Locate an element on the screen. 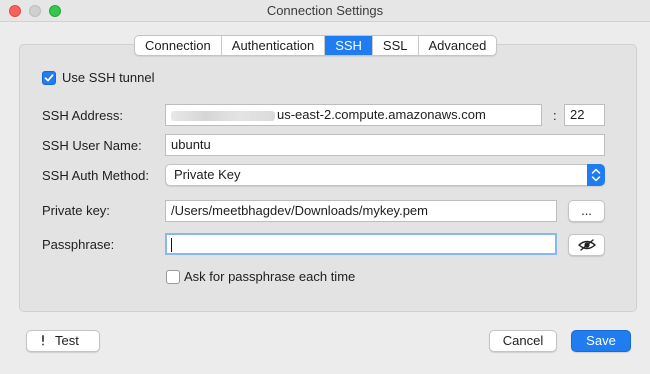 The image size is (650, 374). ask-passphrase-label: Ask for passphrase each time is located at coordinates (270, 276).